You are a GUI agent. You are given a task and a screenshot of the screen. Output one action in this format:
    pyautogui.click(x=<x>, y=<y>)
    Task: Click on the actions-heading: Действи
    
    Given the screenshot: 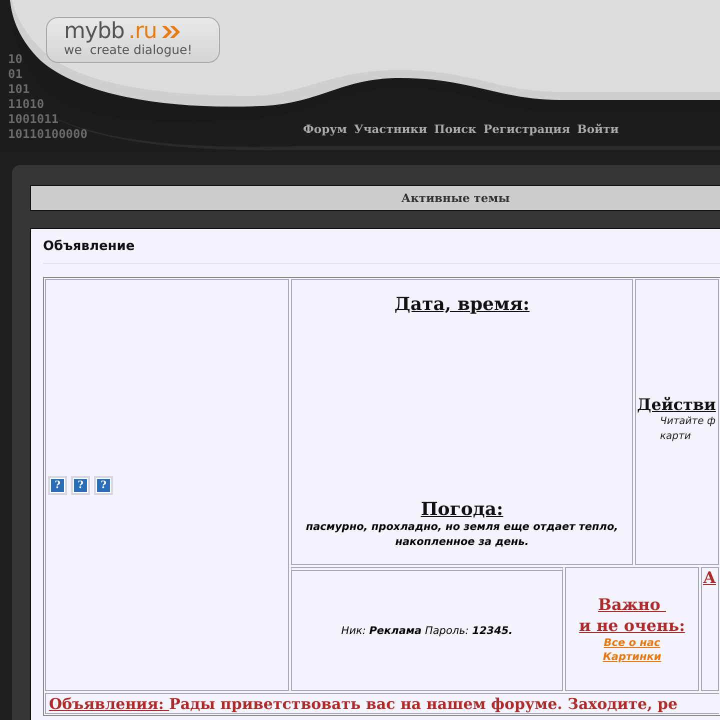 What is the action you would take?
    pyautogui.click(x=676, y=404)
    